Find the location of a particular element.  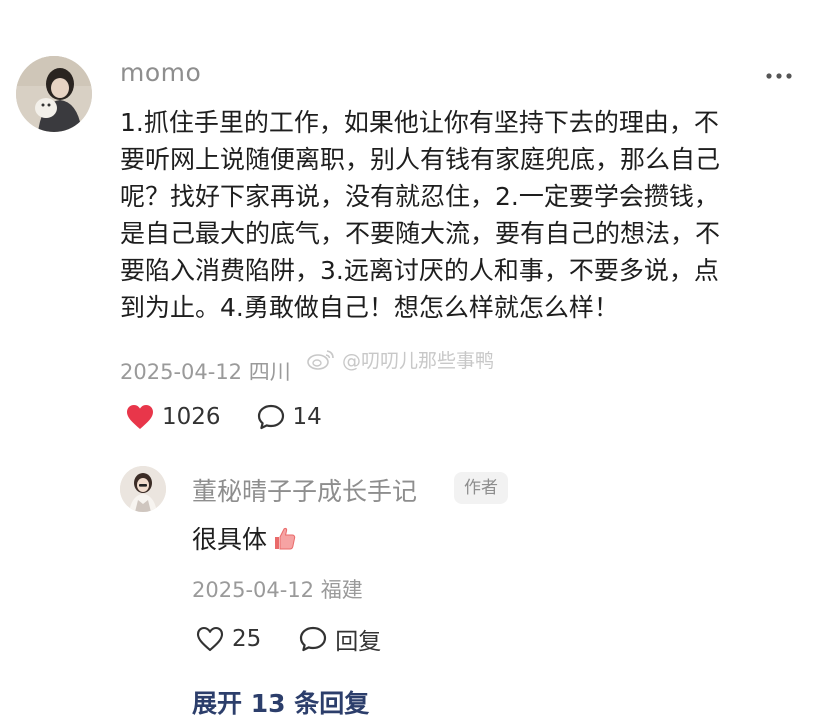

avatar is located at coordinates (54, 94).